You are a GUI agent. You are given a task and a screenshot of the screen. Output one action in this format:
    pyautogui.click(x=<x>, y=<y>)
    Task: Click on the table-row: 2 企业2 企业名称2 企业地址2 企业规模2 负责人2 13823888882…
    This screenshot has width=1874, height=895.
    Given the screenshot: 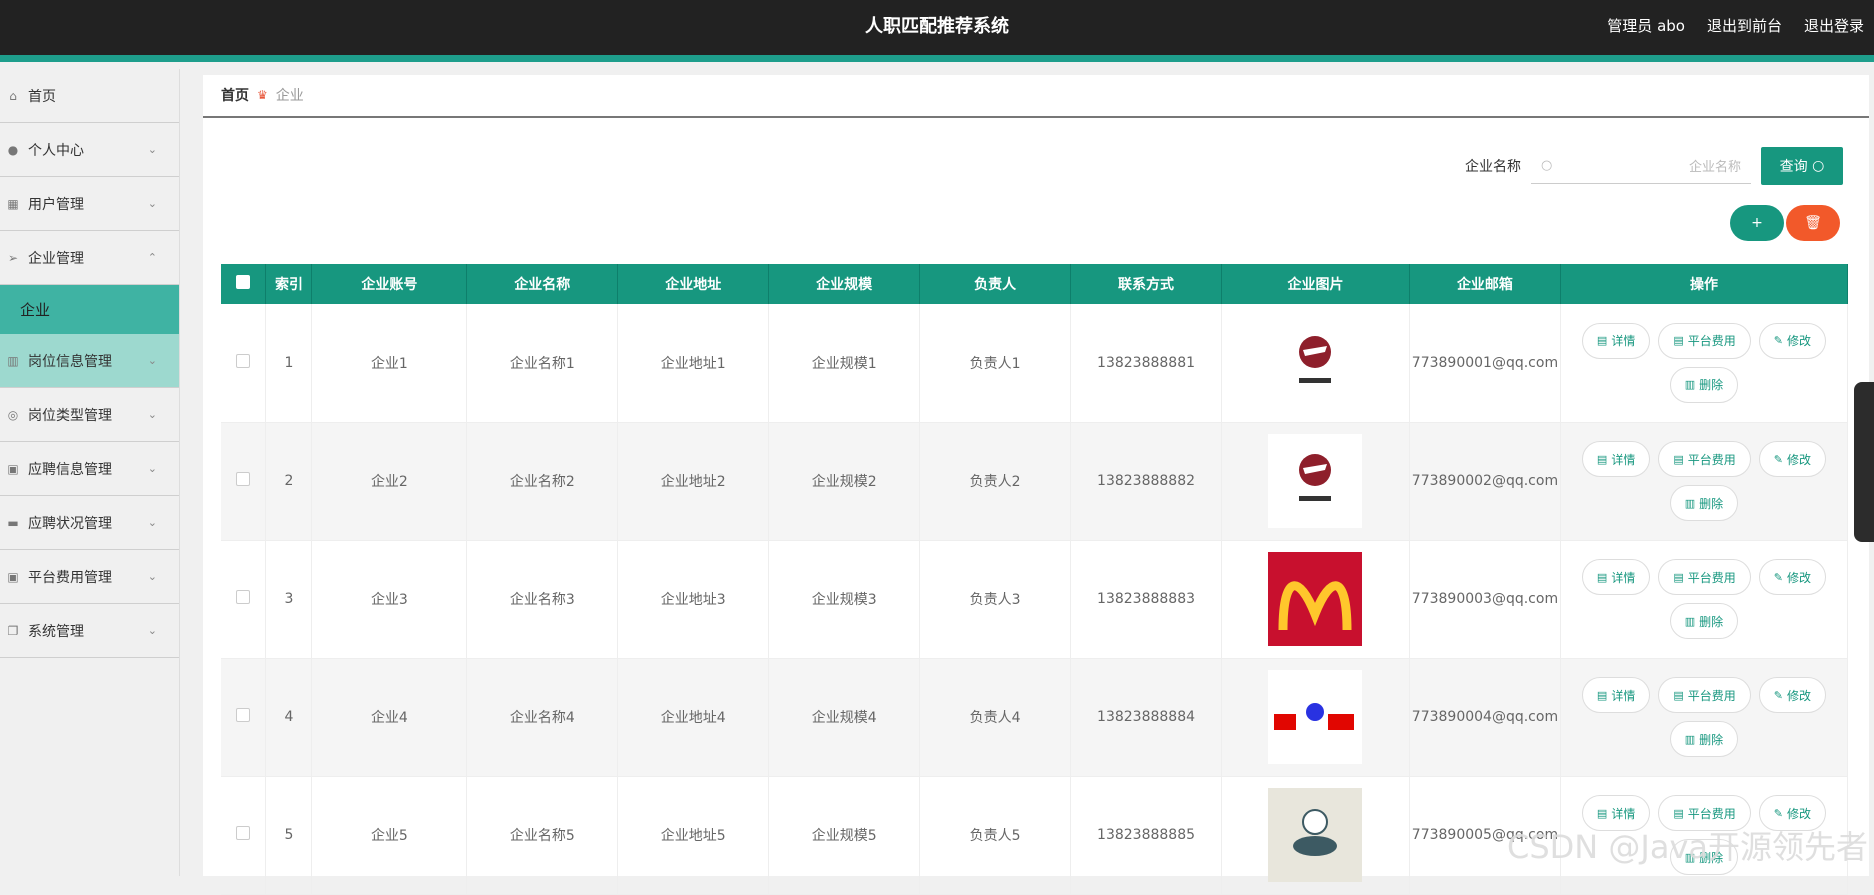 What is the action you would take?
    pyautogui.click(x=1034, y=481)
    